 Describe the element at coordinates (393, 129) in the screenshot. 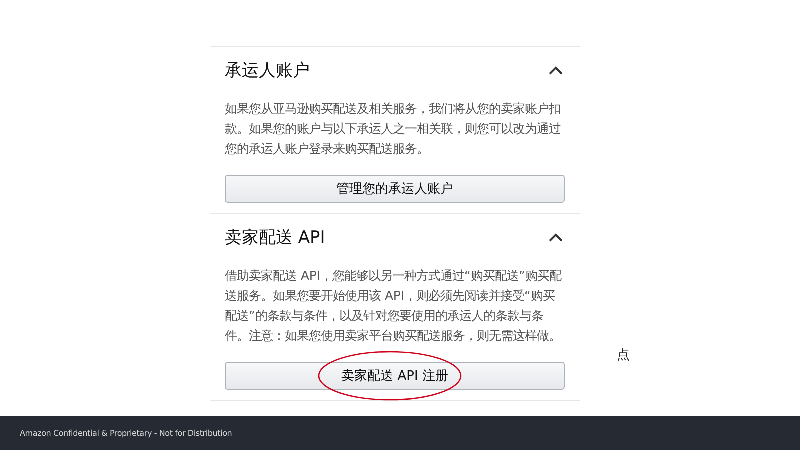

I see `section-description: 如果您从亚马逊购买配送及相关服务，我们将从您的卖家账户扣款。如果您的账户与以下承运人之一相关联，则您可以改为通过您的承运人账户登录来购买配送服务。` at that location.